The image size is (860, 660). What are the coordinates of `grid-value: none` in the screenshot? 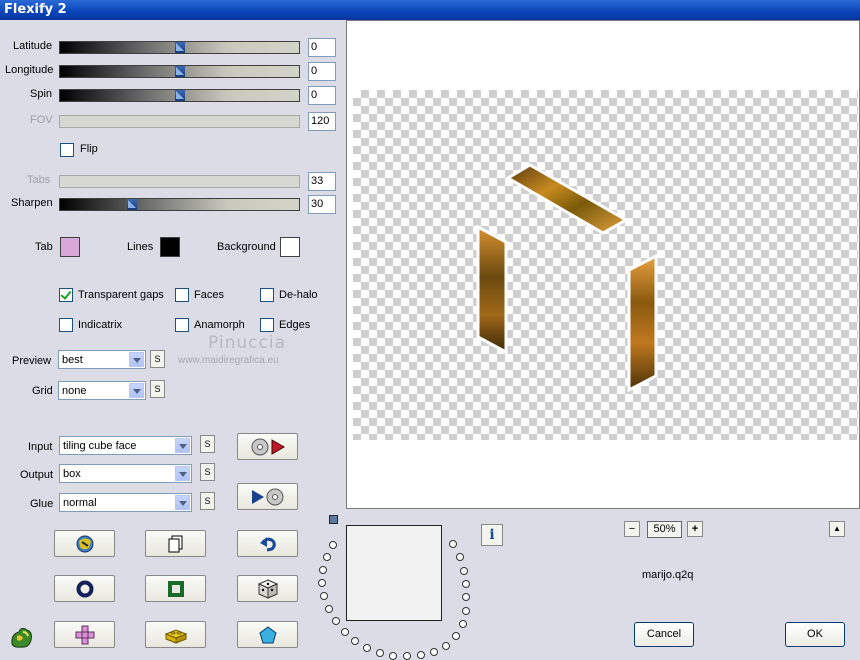 It's located at (74, 391).